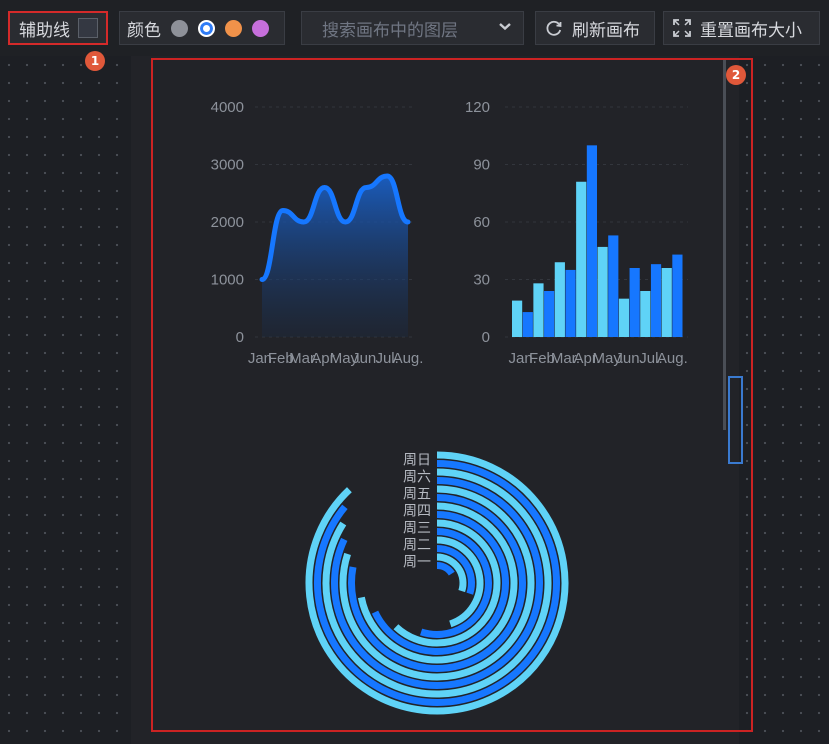 This screenshot has width=829, height=744. Describe the element at coordinates (95, 61) in the screenshot. I see `marker-badge-1: 1` at that location.